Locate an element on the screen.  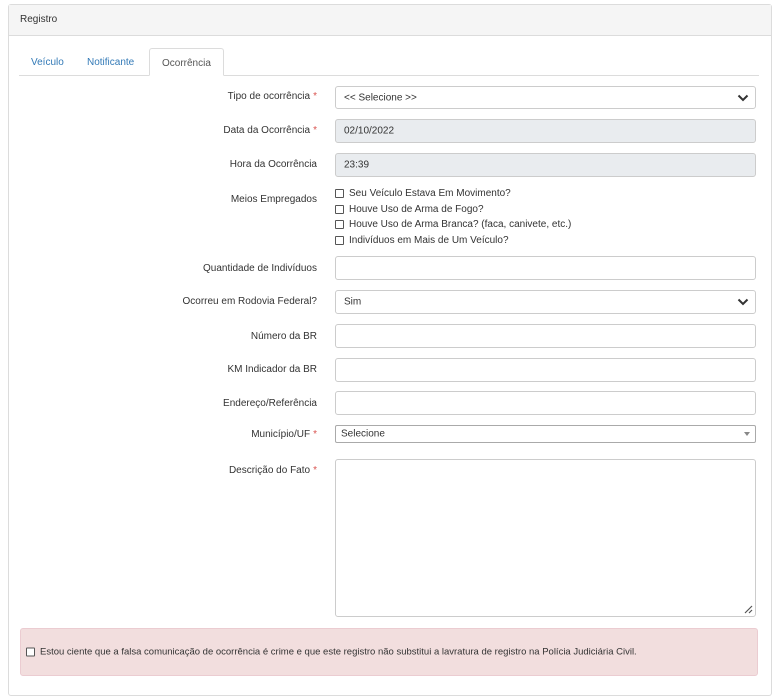
resize-handle-icon is located at coordinates (748, 609).